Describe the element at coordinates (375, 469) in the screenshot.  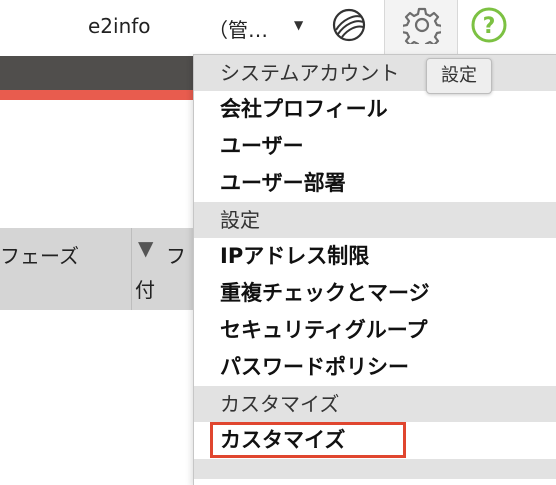
I see `menu-section-next` at that location.